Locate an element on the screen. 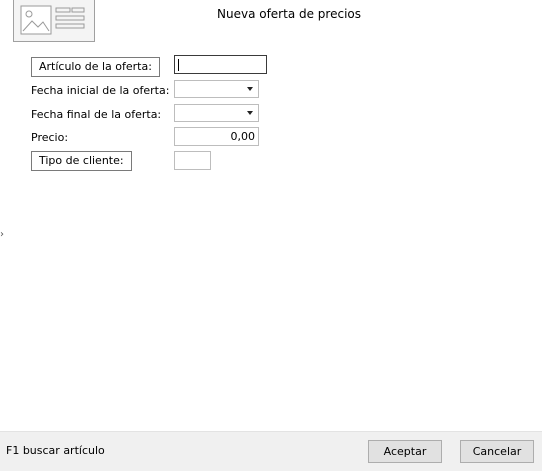 This screenshot has width=542, height=471. text-caret is located at coordinates (178, 65).